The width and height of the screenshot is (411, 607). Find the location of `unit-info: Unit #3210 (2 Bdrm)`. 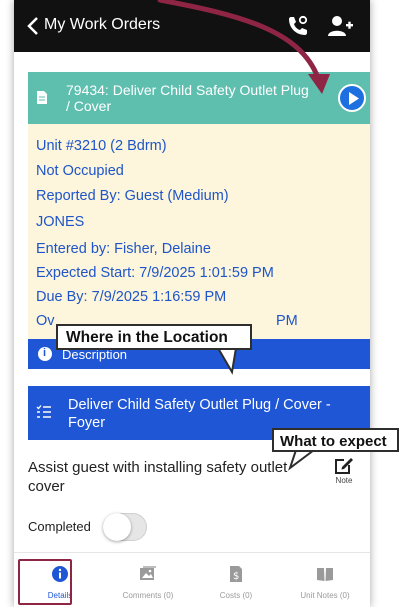

unit-info: Unit #3210 (2 Bdrm) is located at coordinates (101, 146).